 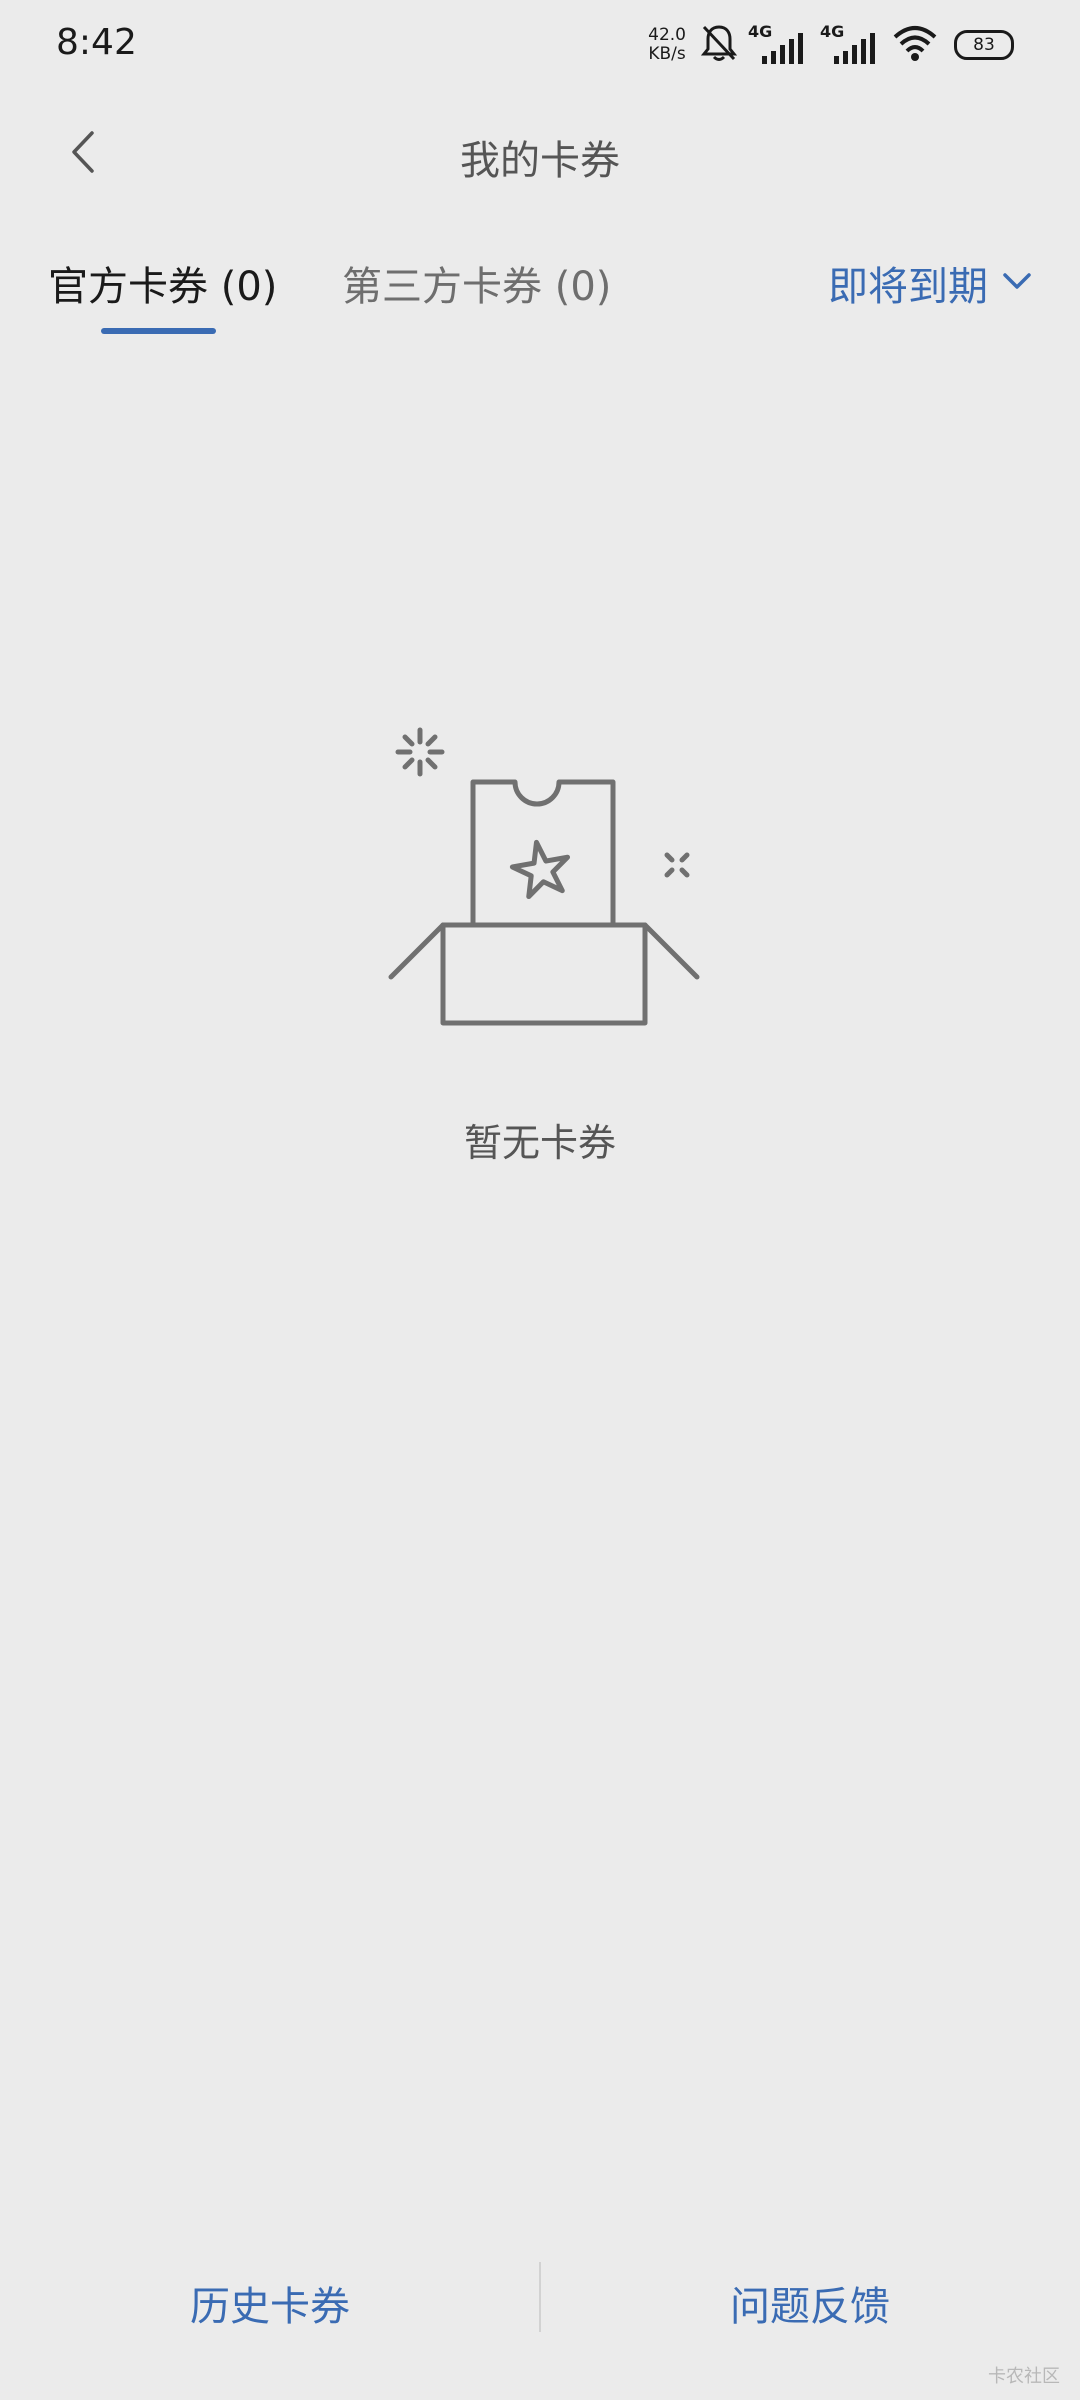 What do you see at coordinates (915, 45) in the screenshot?
I see `wifi-icon` at bounding box center [915, 45].